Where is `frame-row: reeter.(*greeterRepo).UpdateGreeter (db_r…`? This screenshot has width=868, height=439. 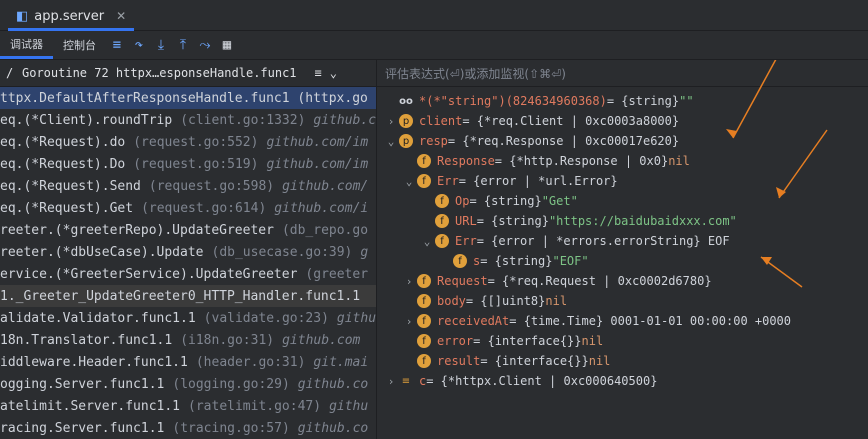 frame-row: reeter.(*greeterRepo).UpdateGreeter (db_r… is located at coordinates (188, 230).